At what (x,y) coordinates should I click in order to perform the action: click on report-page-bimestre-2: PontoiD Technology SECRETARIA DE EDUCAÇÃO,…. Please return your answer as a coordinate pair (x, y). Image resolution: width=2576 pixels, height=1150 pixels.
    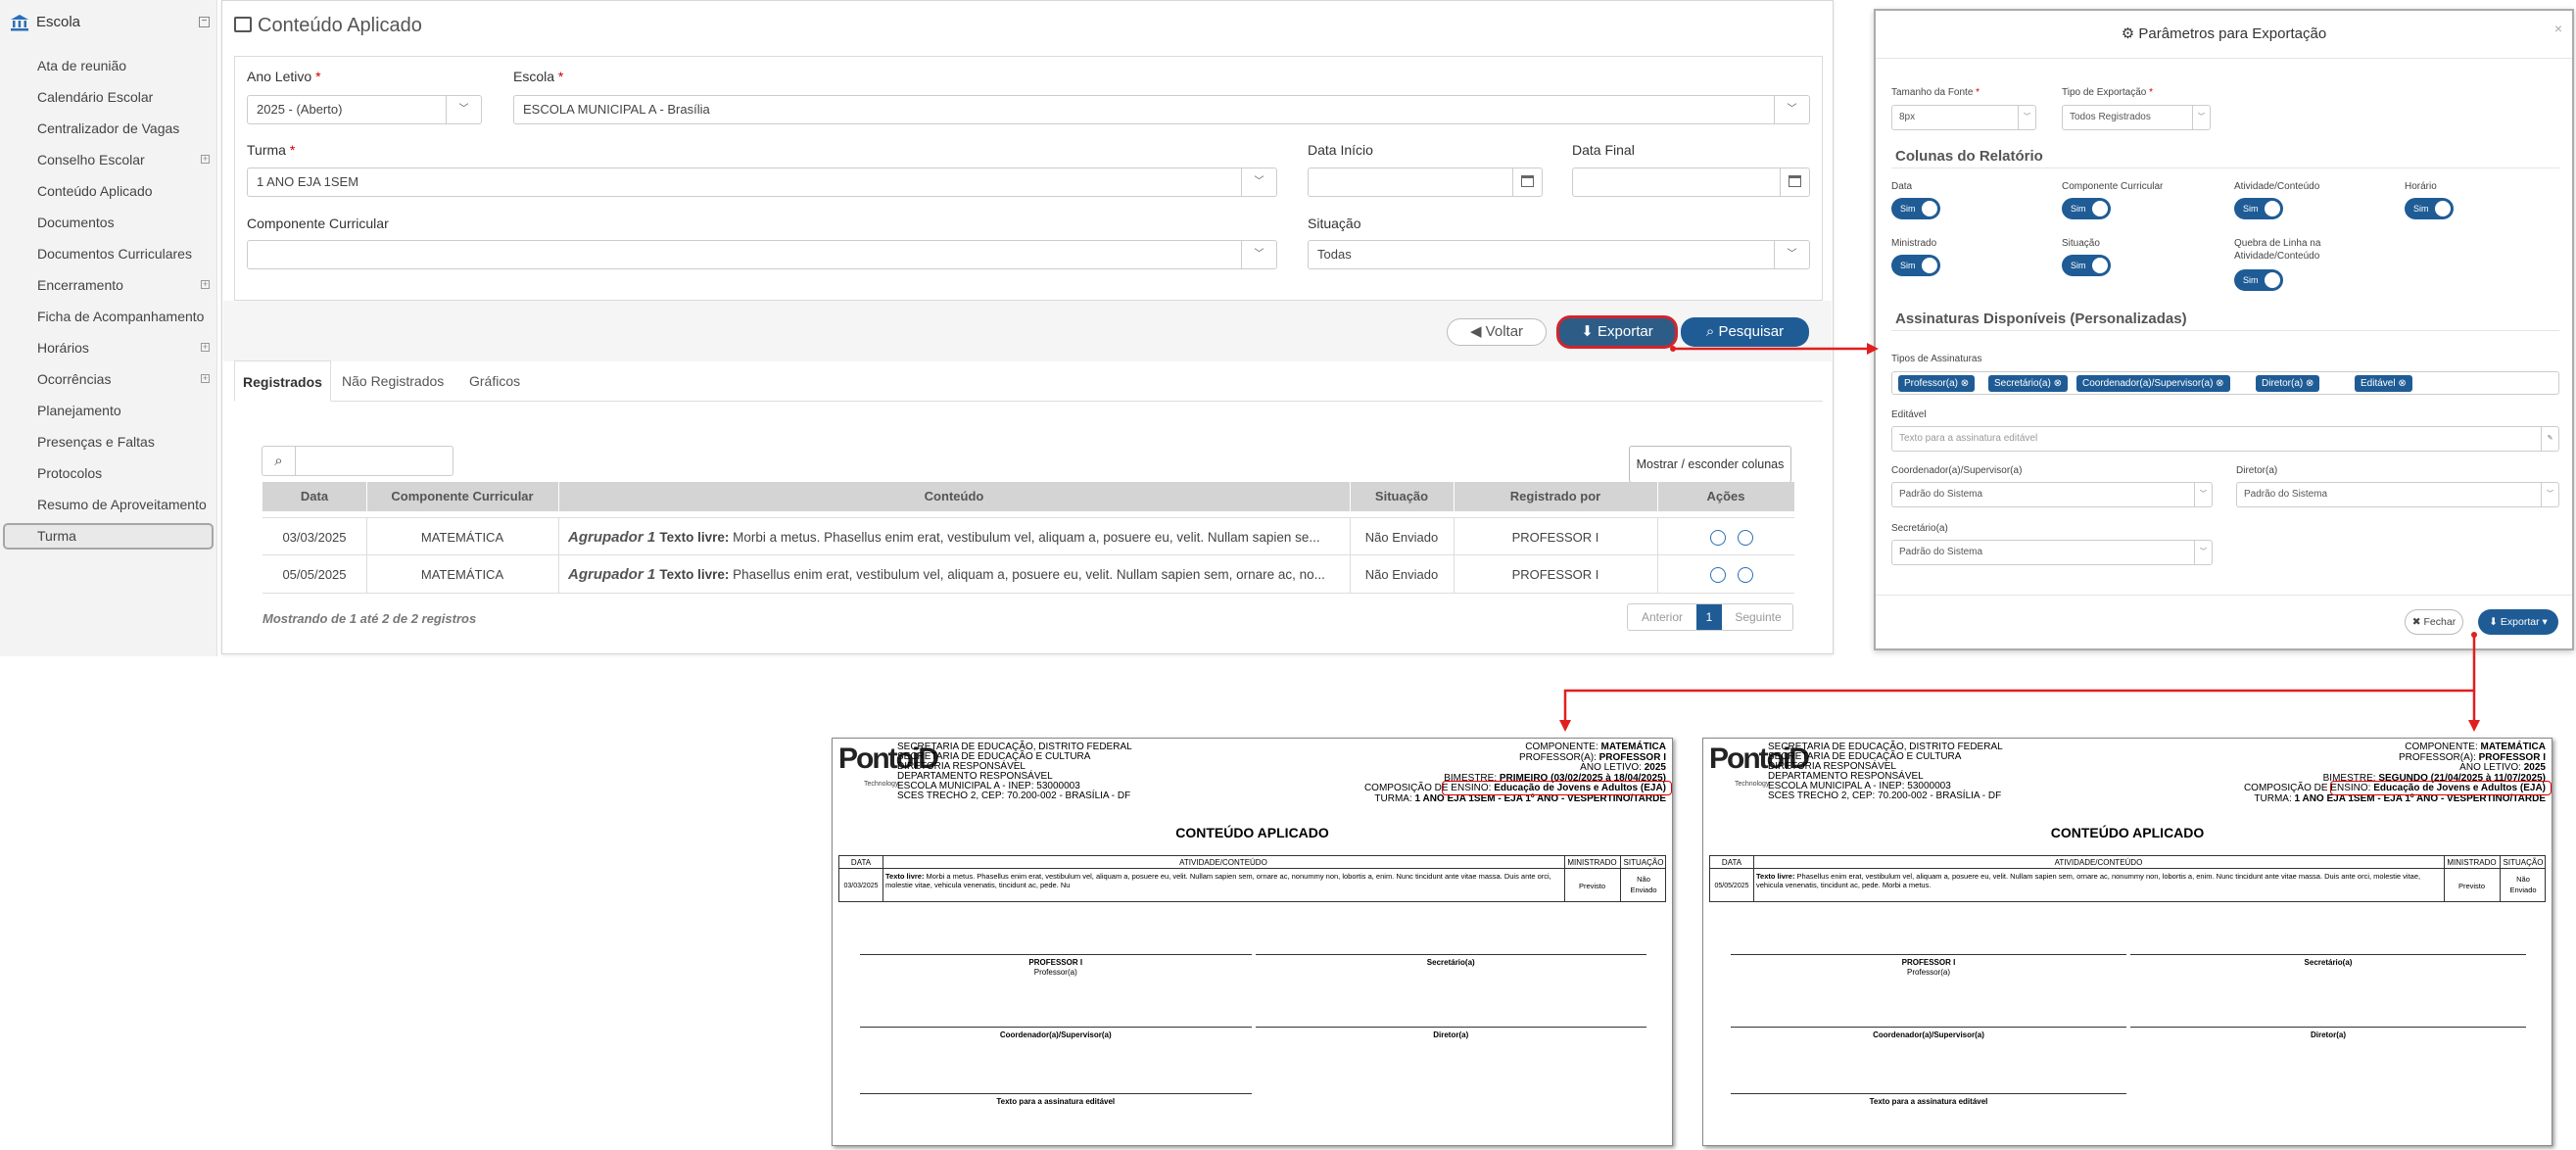
    Looking at the image, I should click on (2127, 942).